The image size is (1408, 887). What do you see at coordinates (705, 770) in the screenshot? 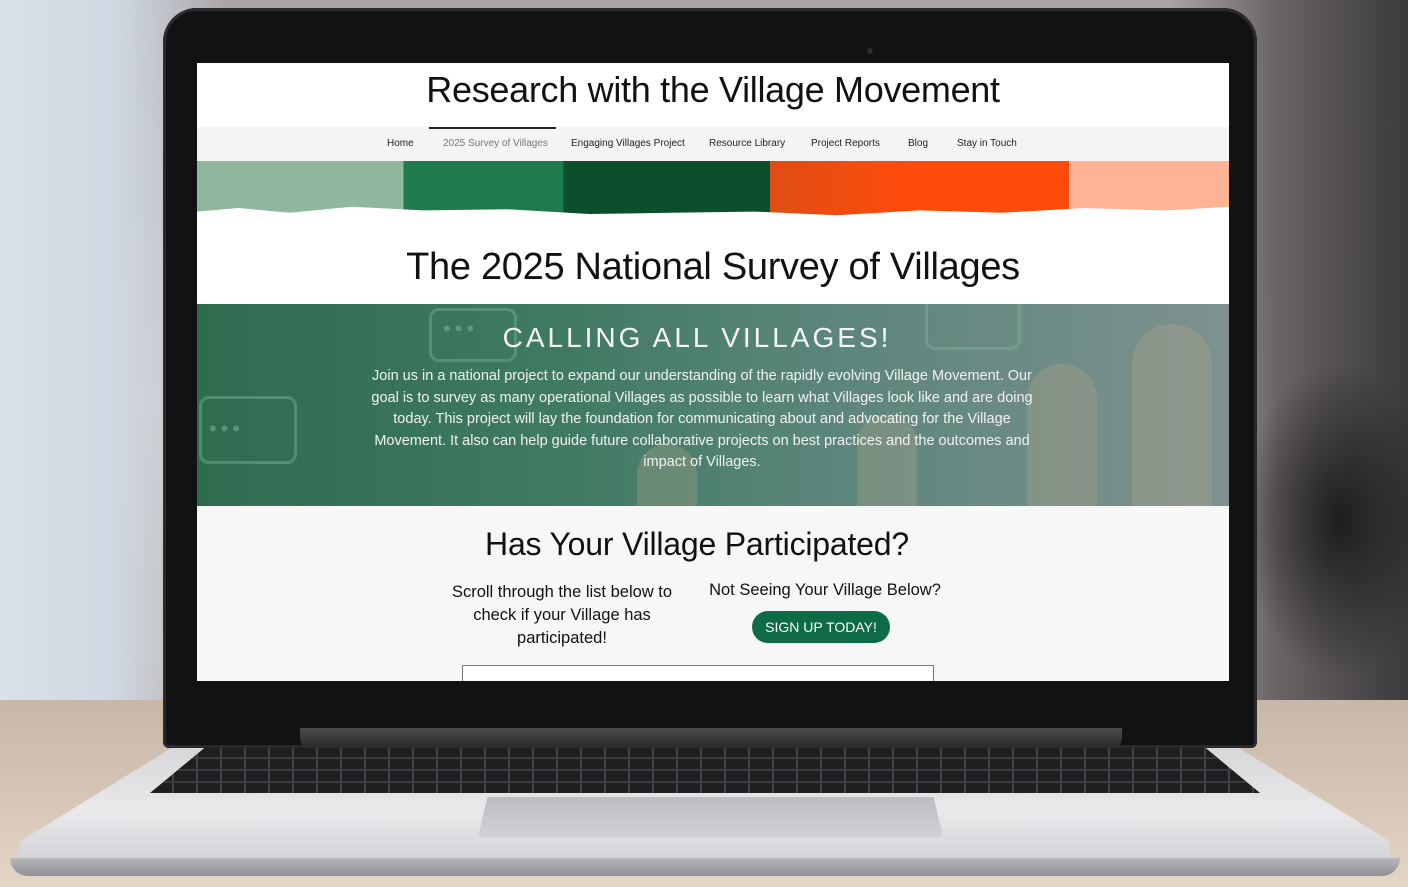
I see `laptop-keyboard-rows` at bounding box center [705, 770].